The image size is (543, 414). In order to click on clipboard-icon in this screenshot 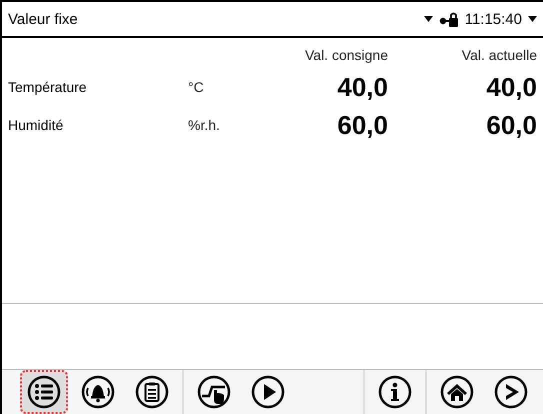, I will do `click(152, 392)`.